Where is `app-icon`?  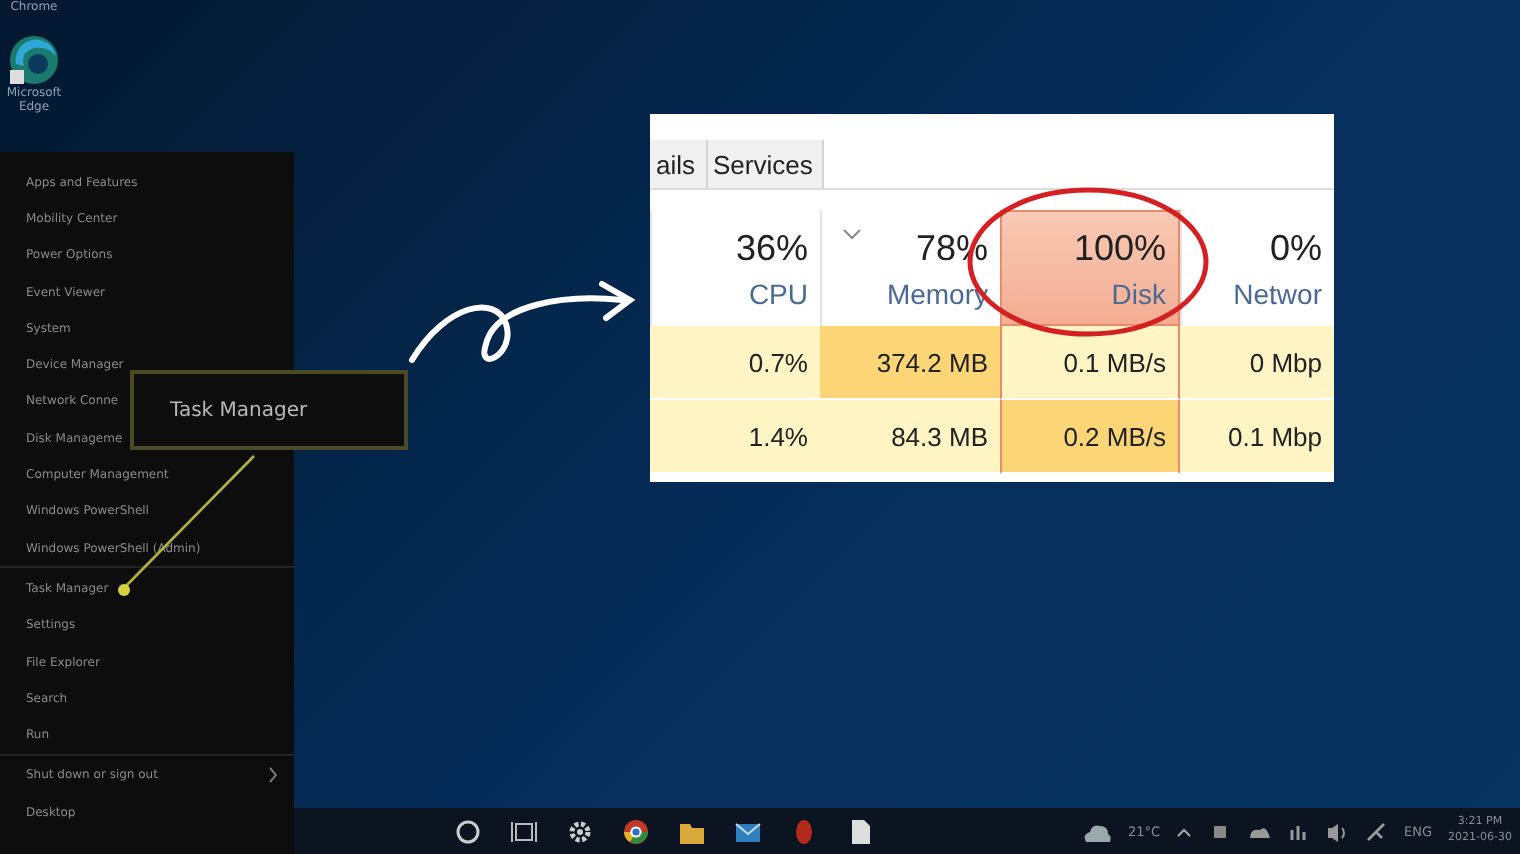 app-icon is located at coordinates (804, 831).